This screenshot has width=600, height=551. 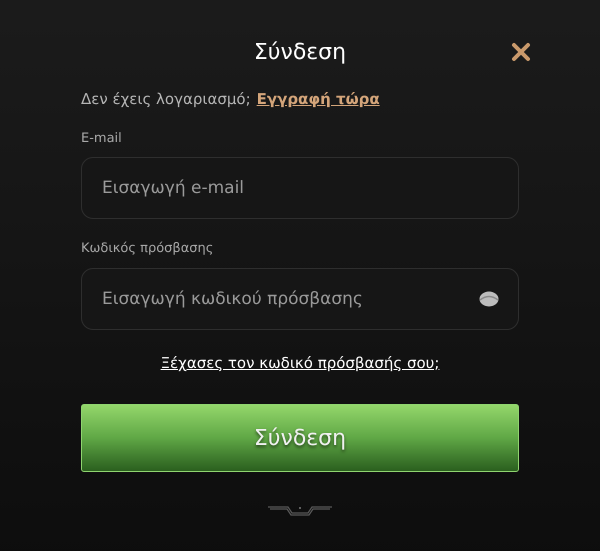 I want to click on close-icon, so click(x=521, y=52).